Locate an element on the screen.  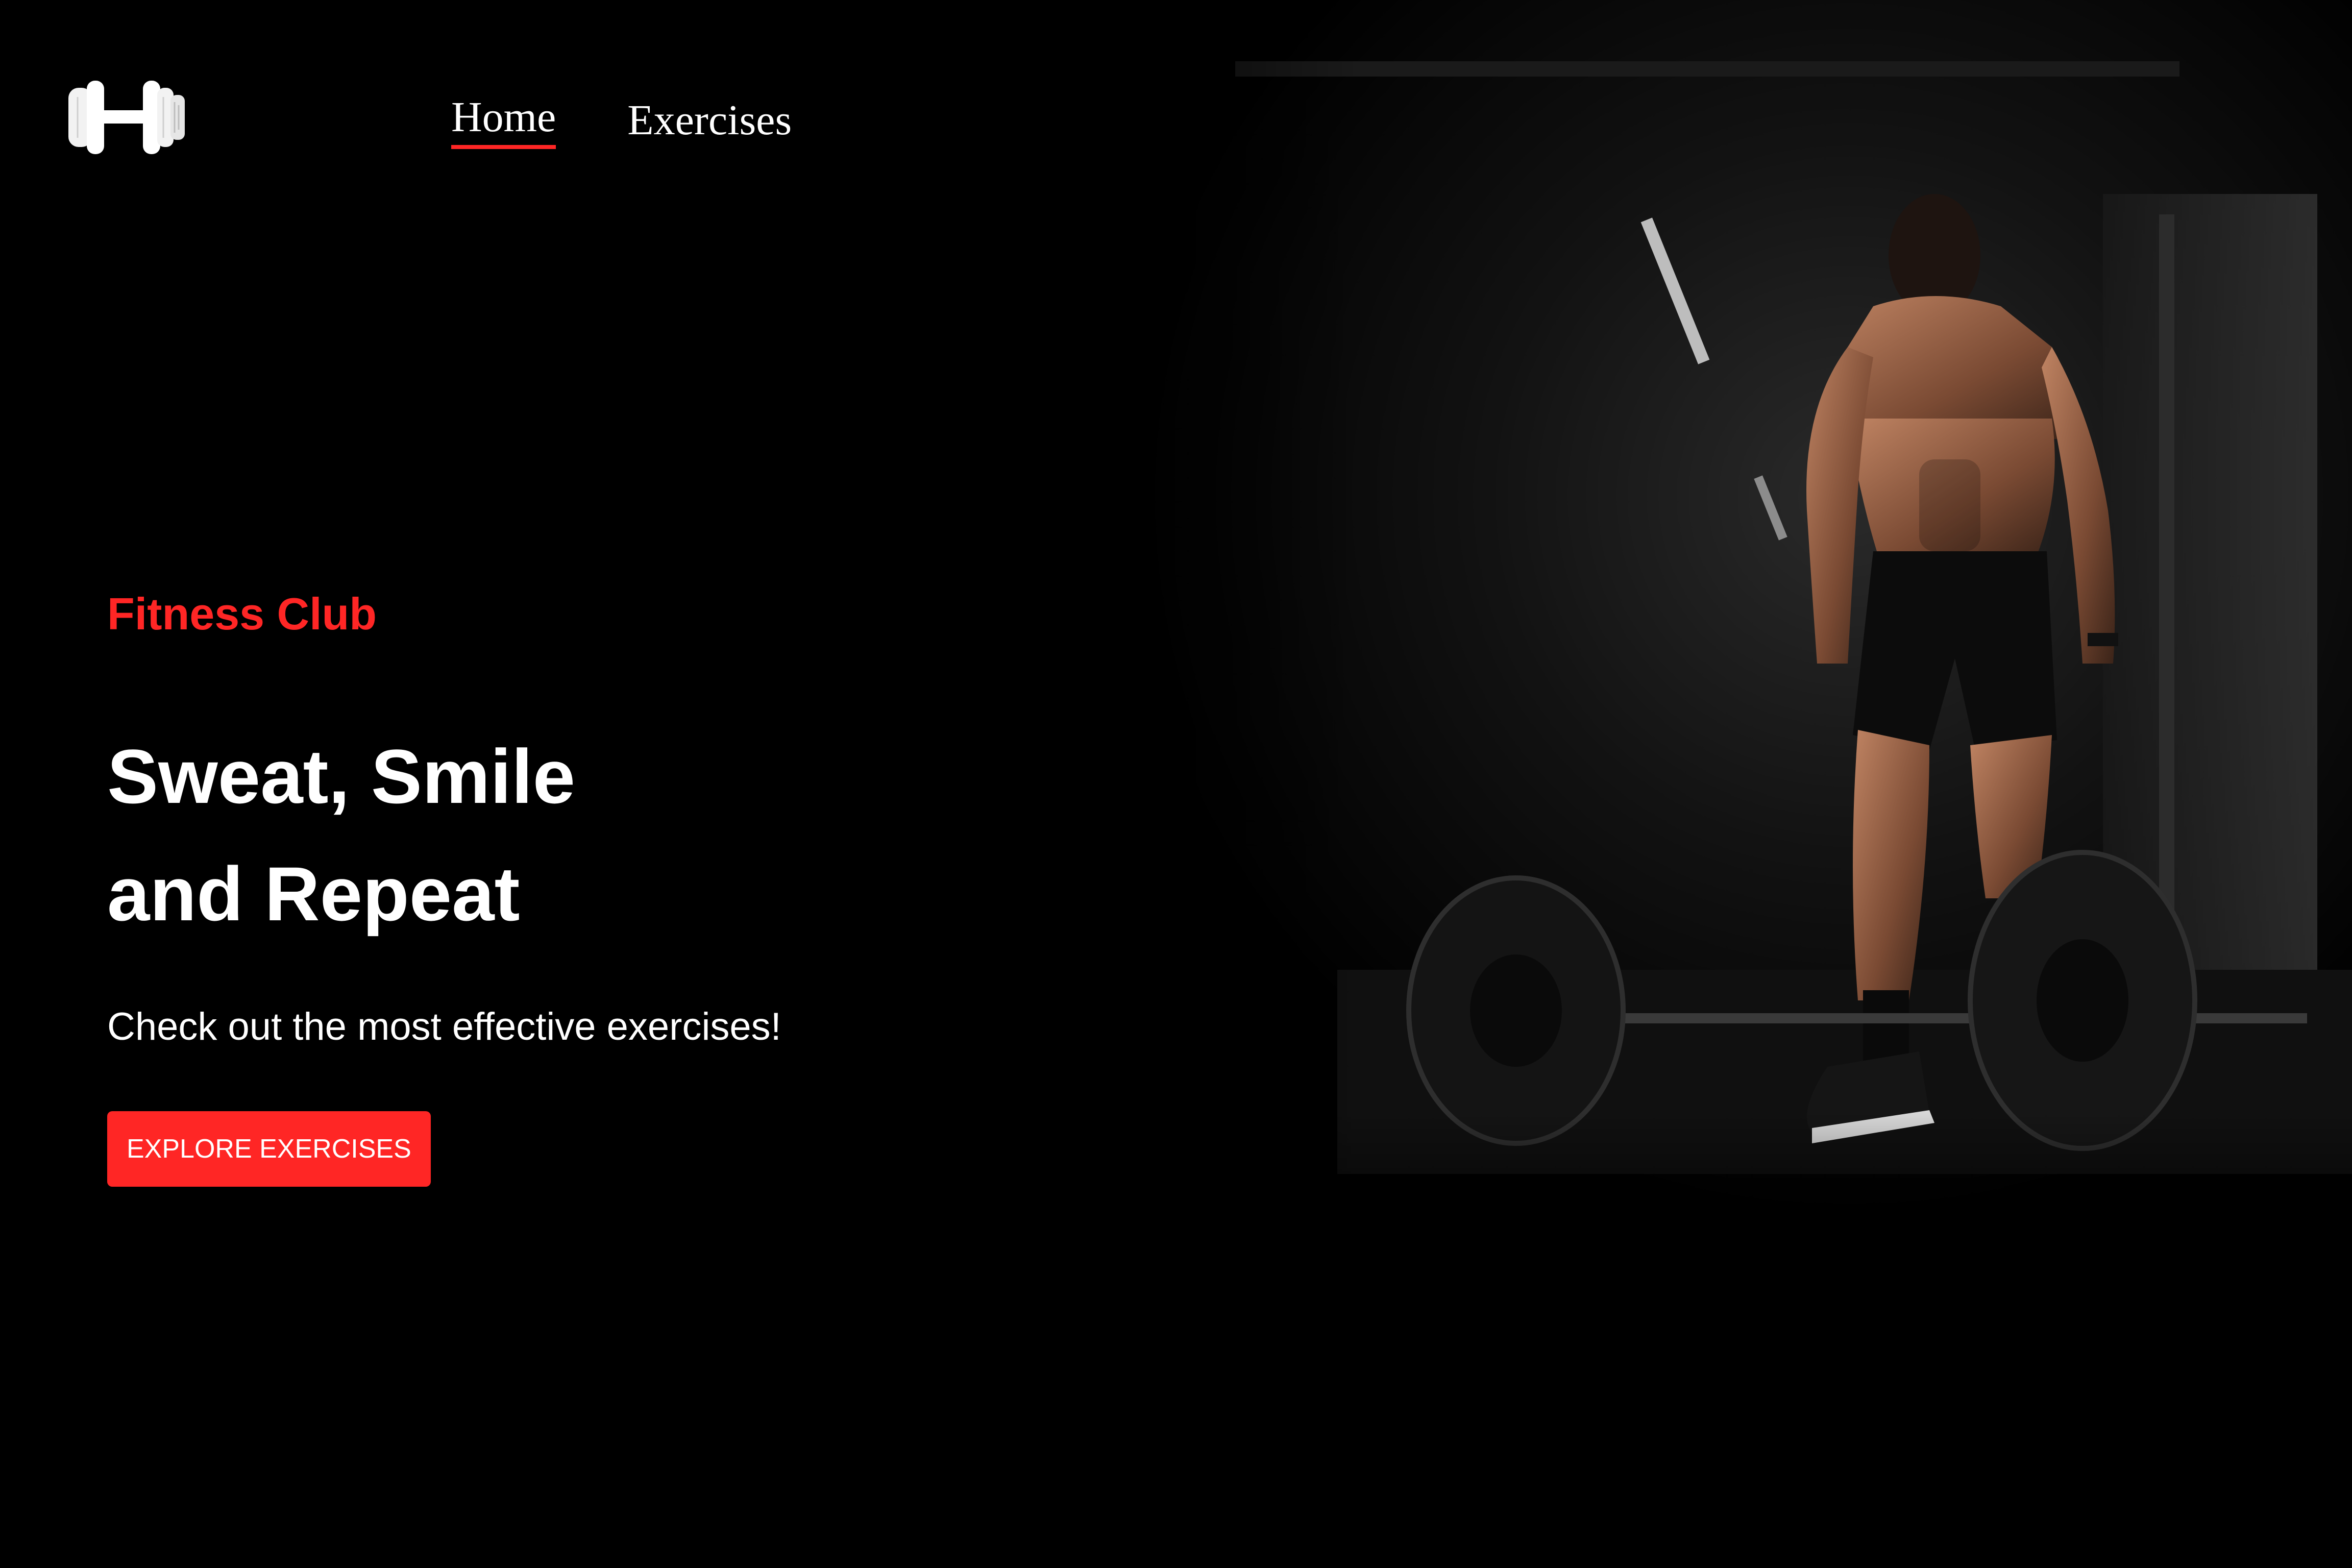
logo is located at coordinates (127, 117).